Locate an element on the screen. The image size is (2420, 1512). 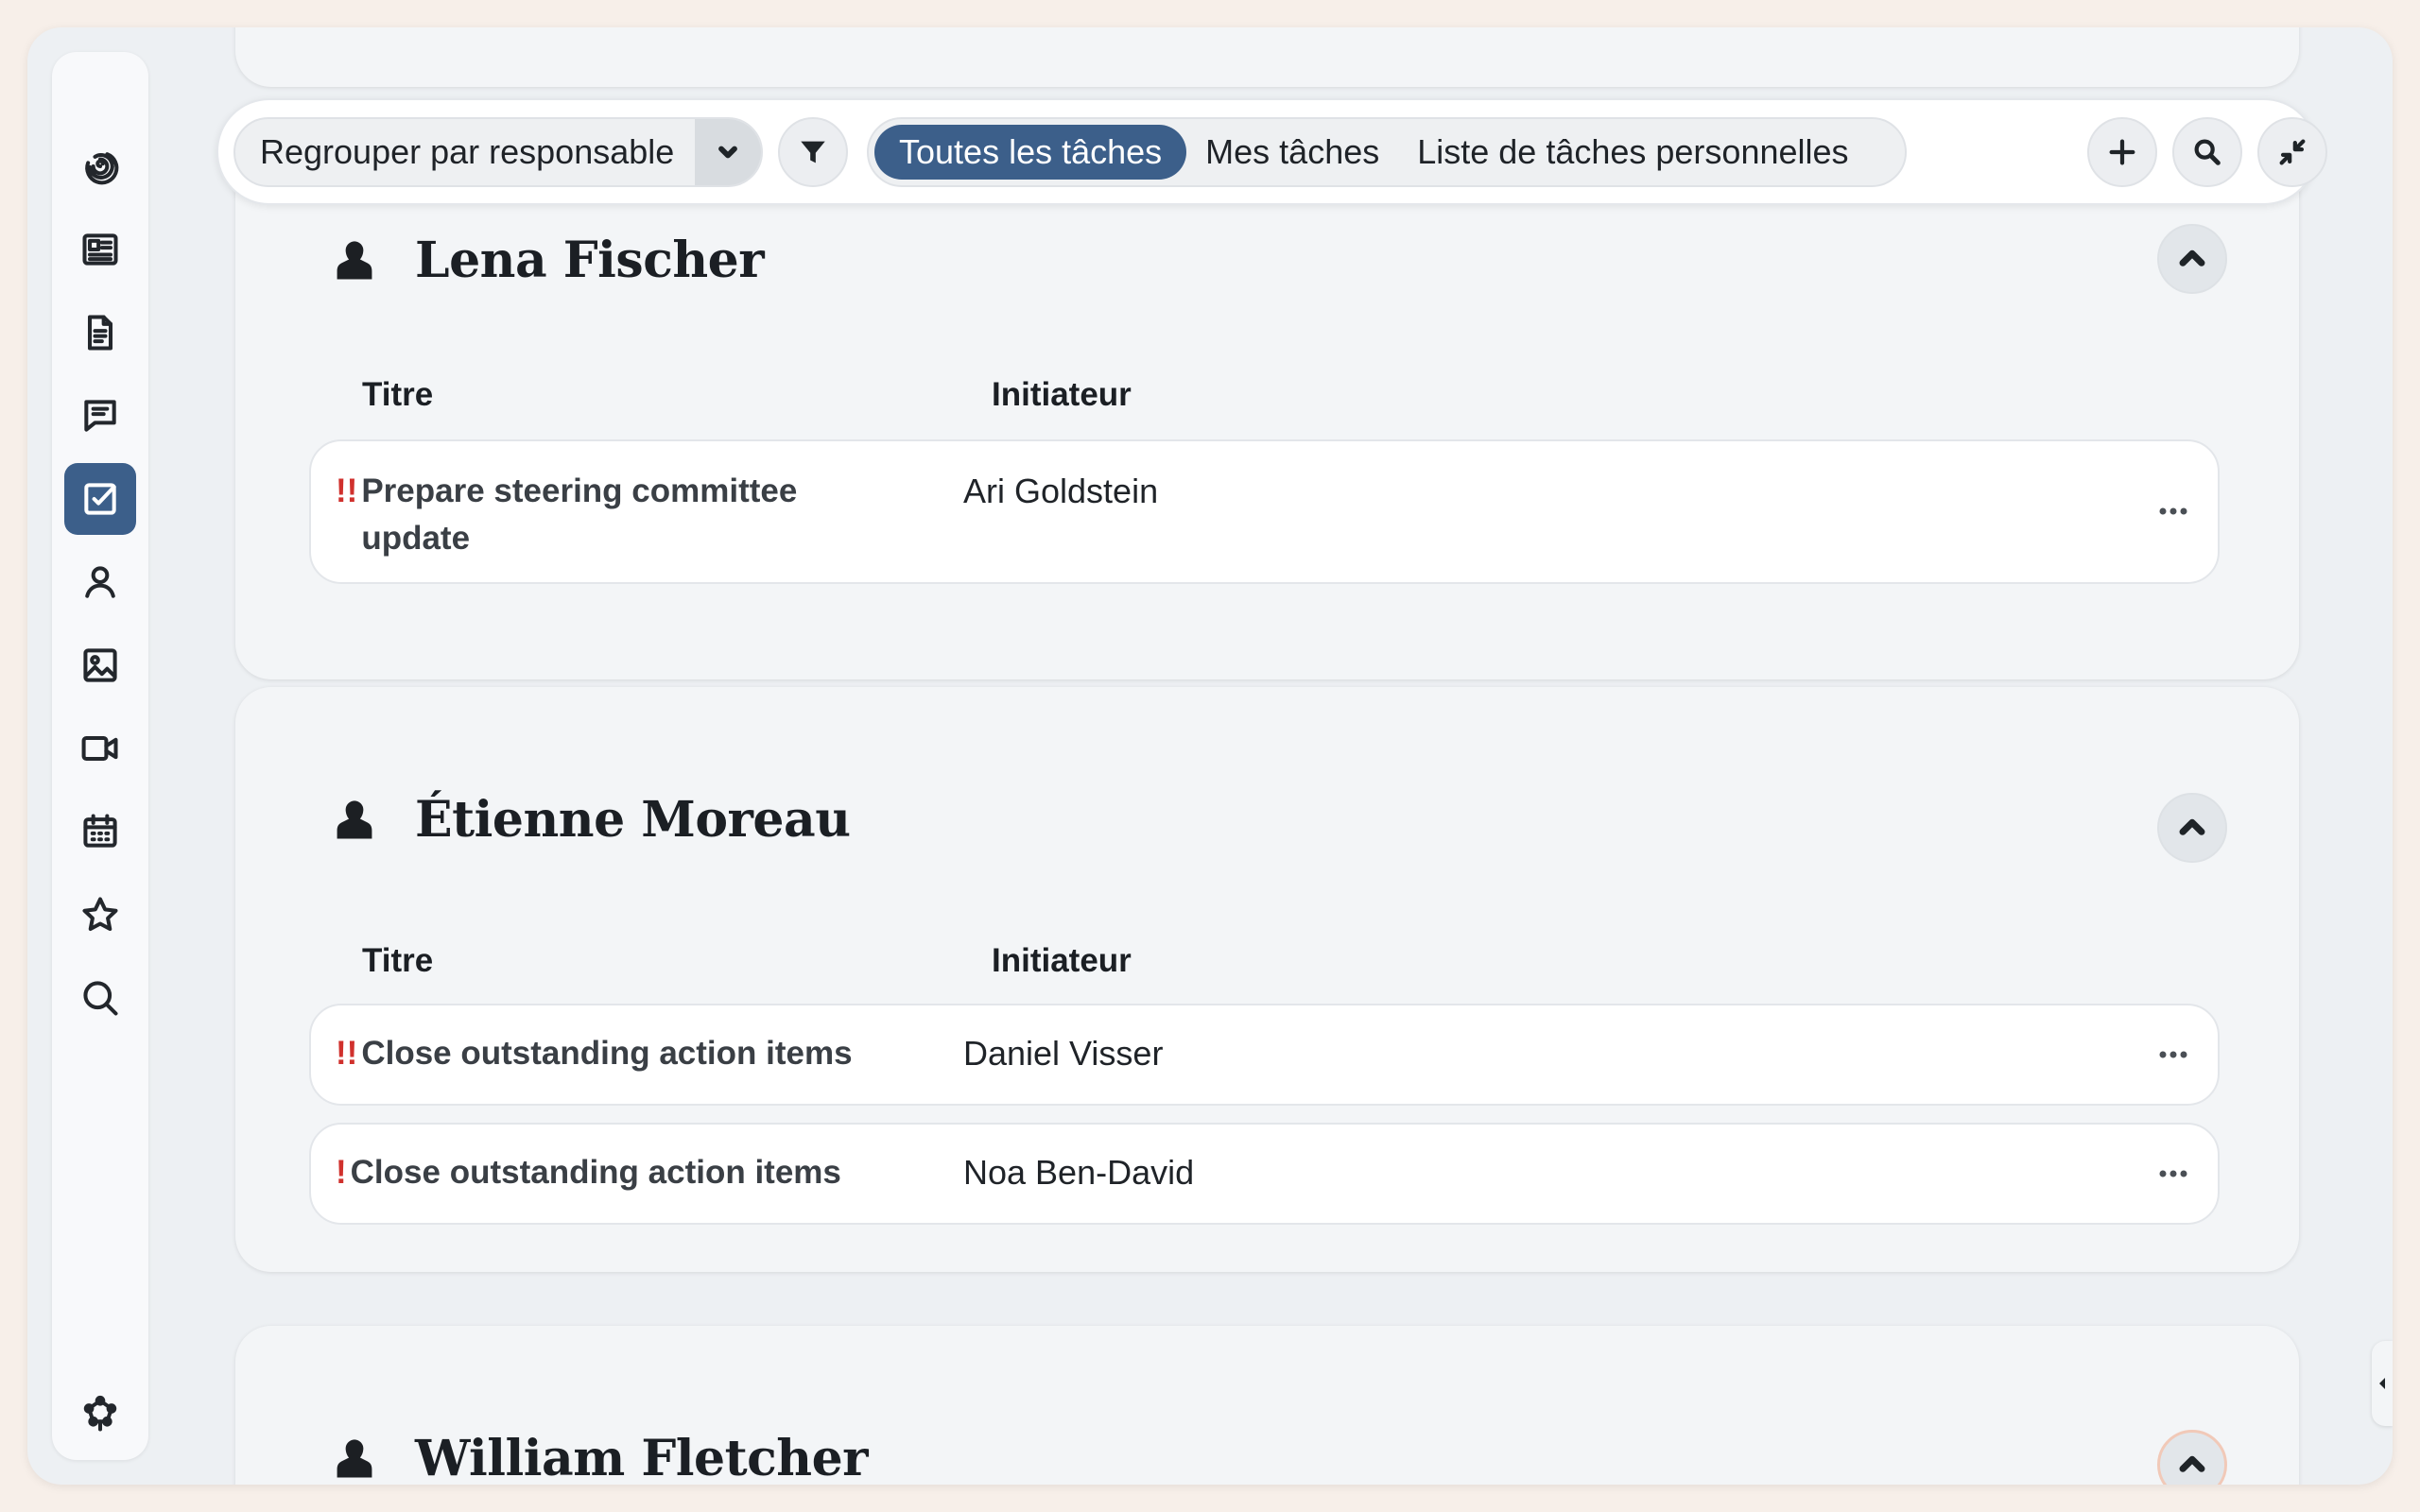
search-button is located at coordinates (2207, 152).